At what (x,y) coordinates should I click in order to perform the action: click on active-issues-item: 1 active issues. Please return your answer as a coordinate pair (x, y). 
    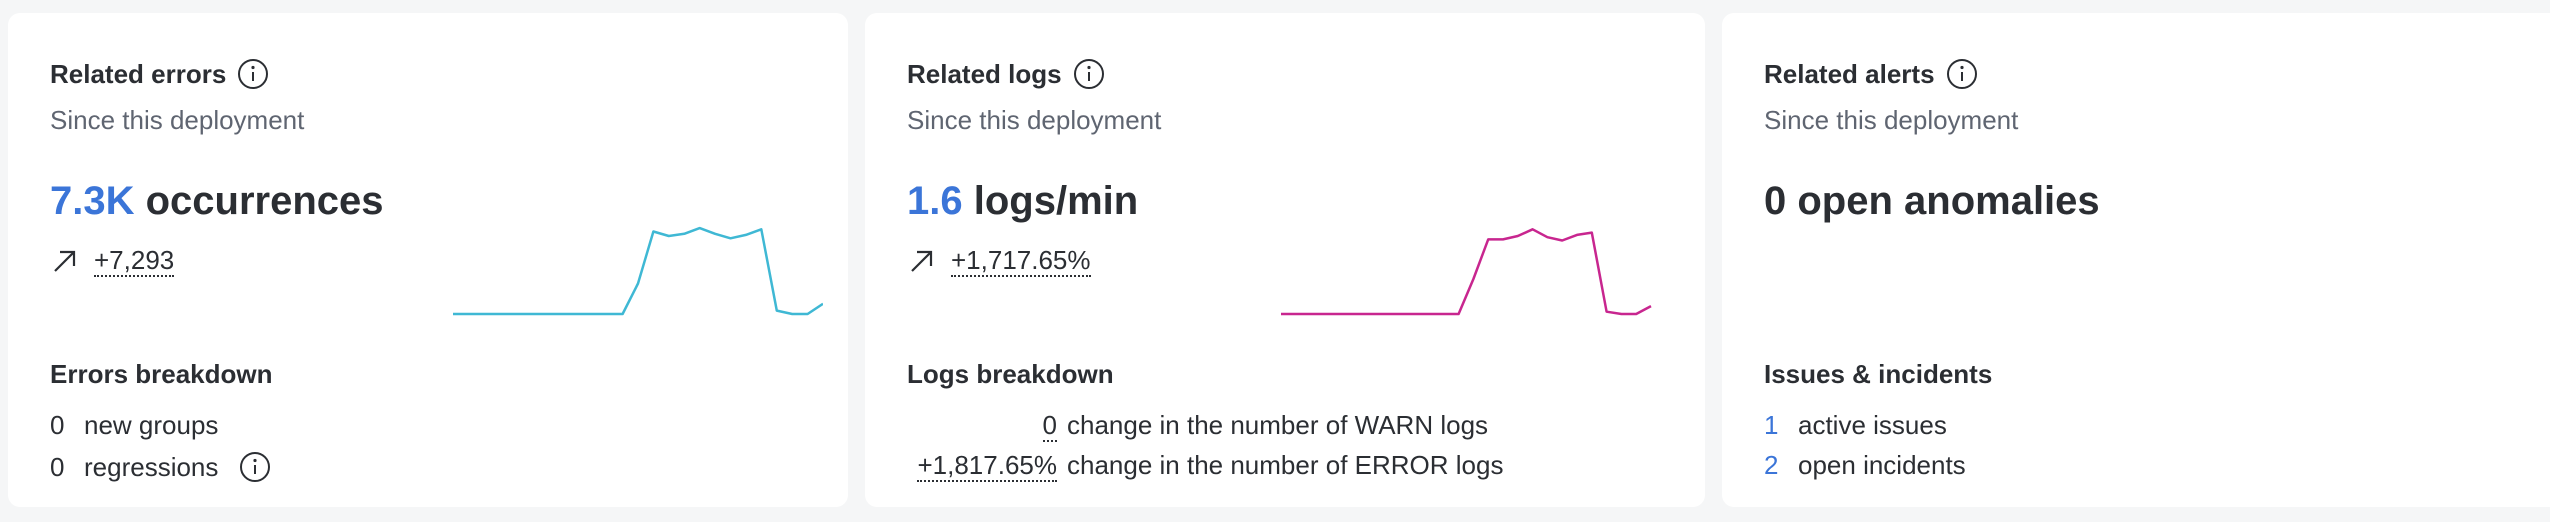
    Looking at the image, I should click on (1855, 425).